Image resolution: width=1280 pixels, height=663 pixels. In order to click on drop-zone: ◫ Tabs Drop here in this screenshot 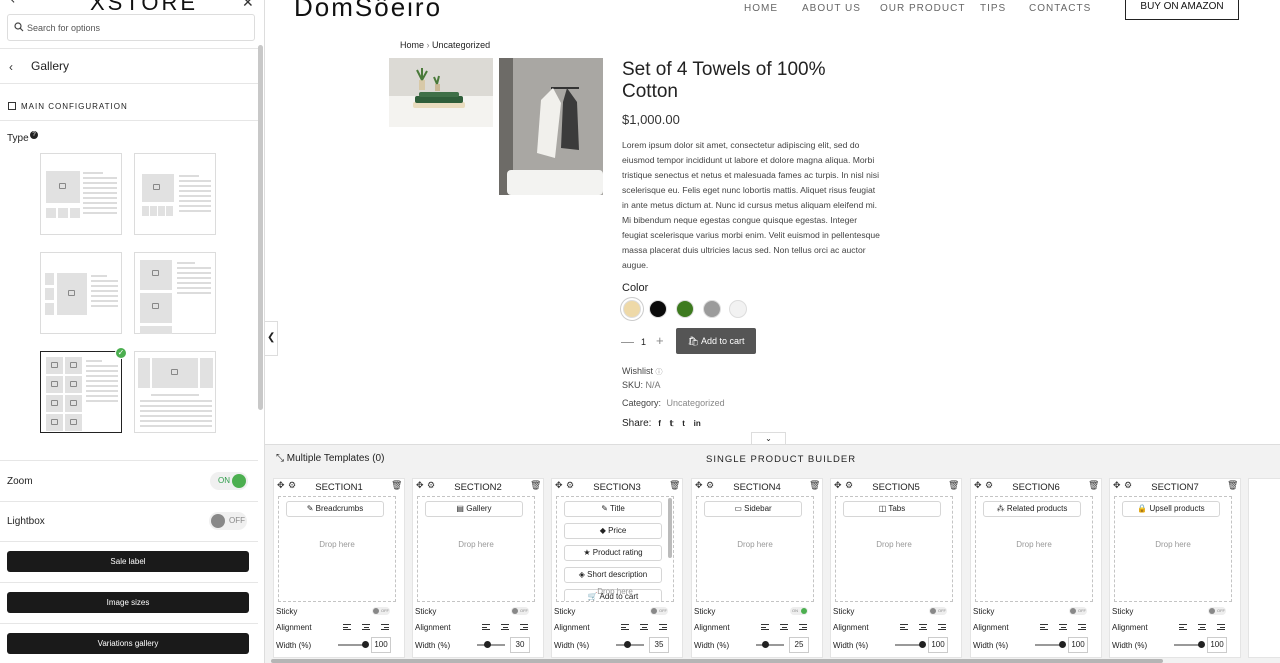, I will do `click(894, 549)`.